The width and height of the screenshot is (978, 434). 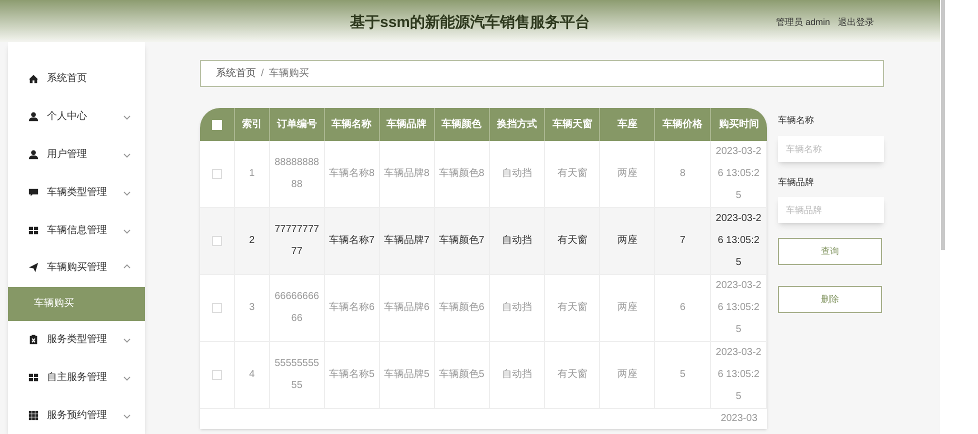 I want to click on table-cell-text: 车辆颜色6, so click(x=461, y=307).